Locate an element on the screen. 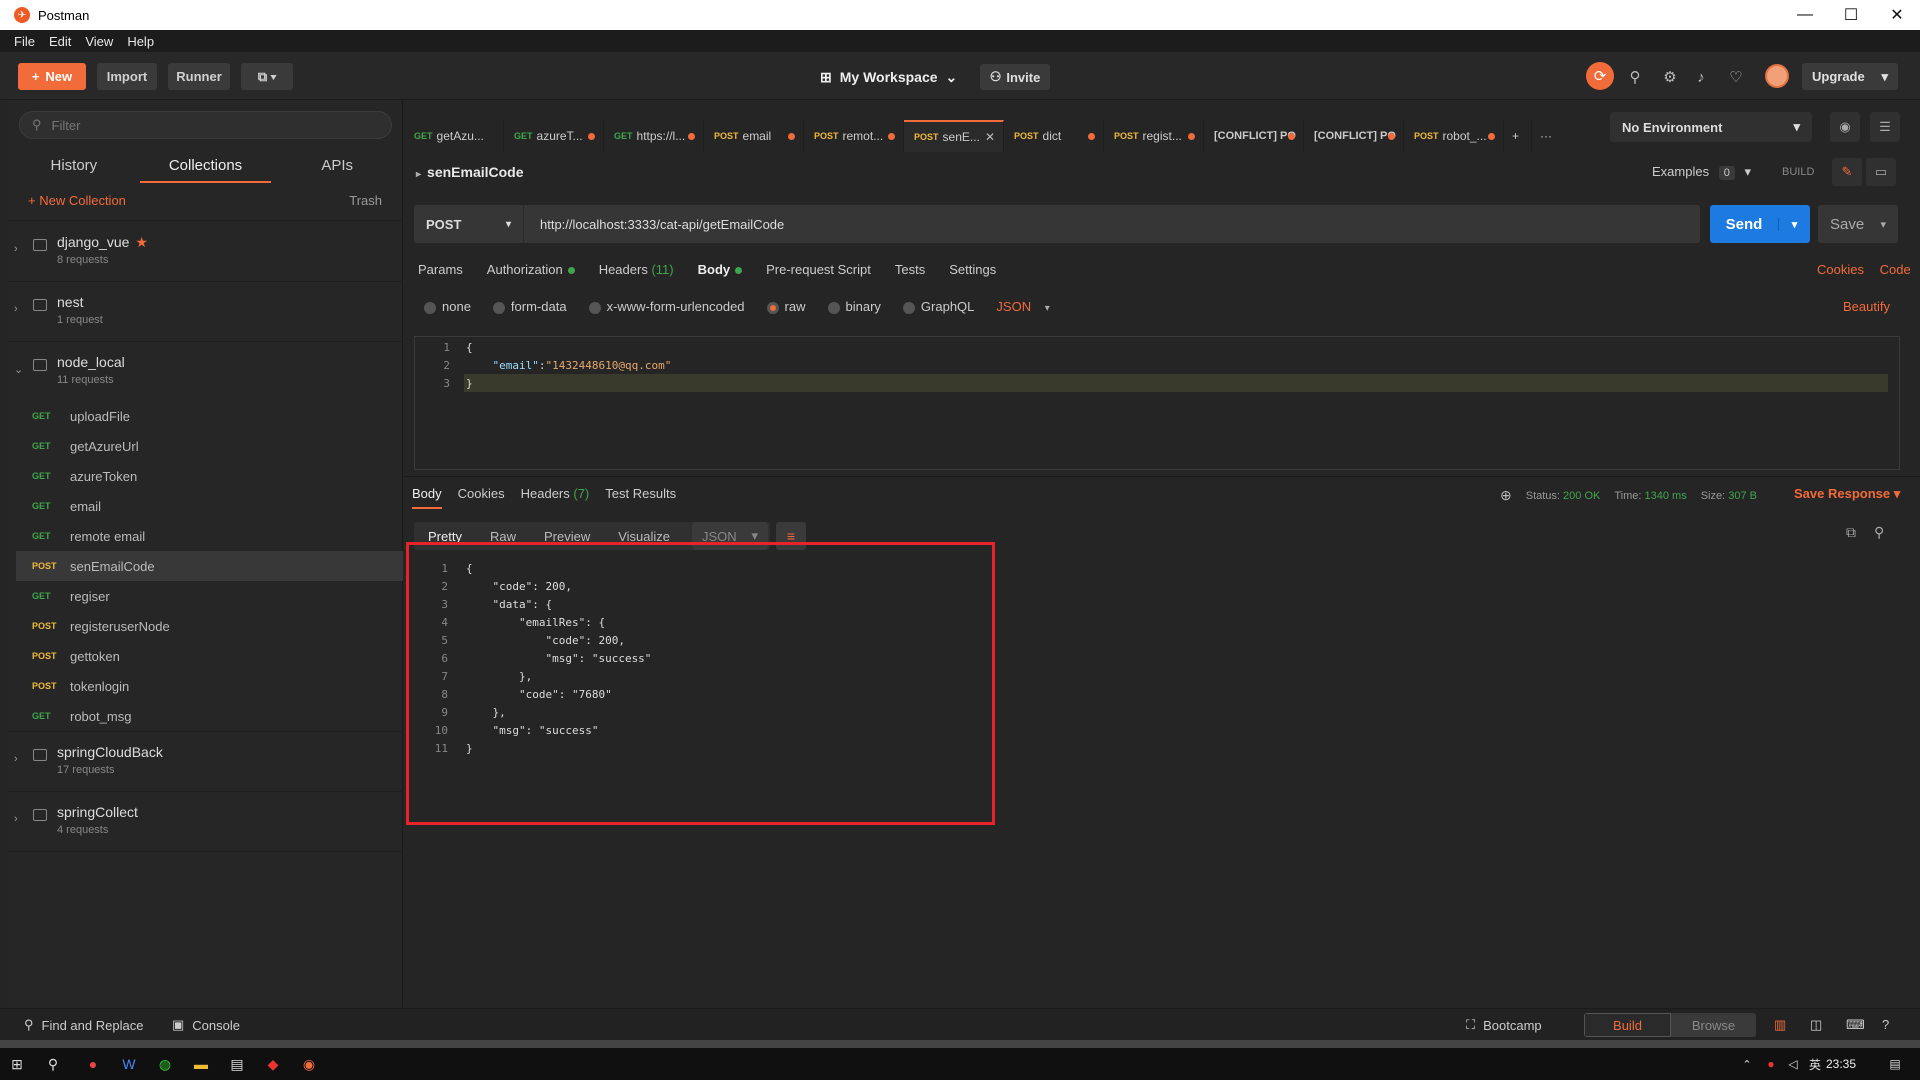 This screenshot has height=1080, width=1920. close-window-button: ✕ is located at coordinates (1897, 15).